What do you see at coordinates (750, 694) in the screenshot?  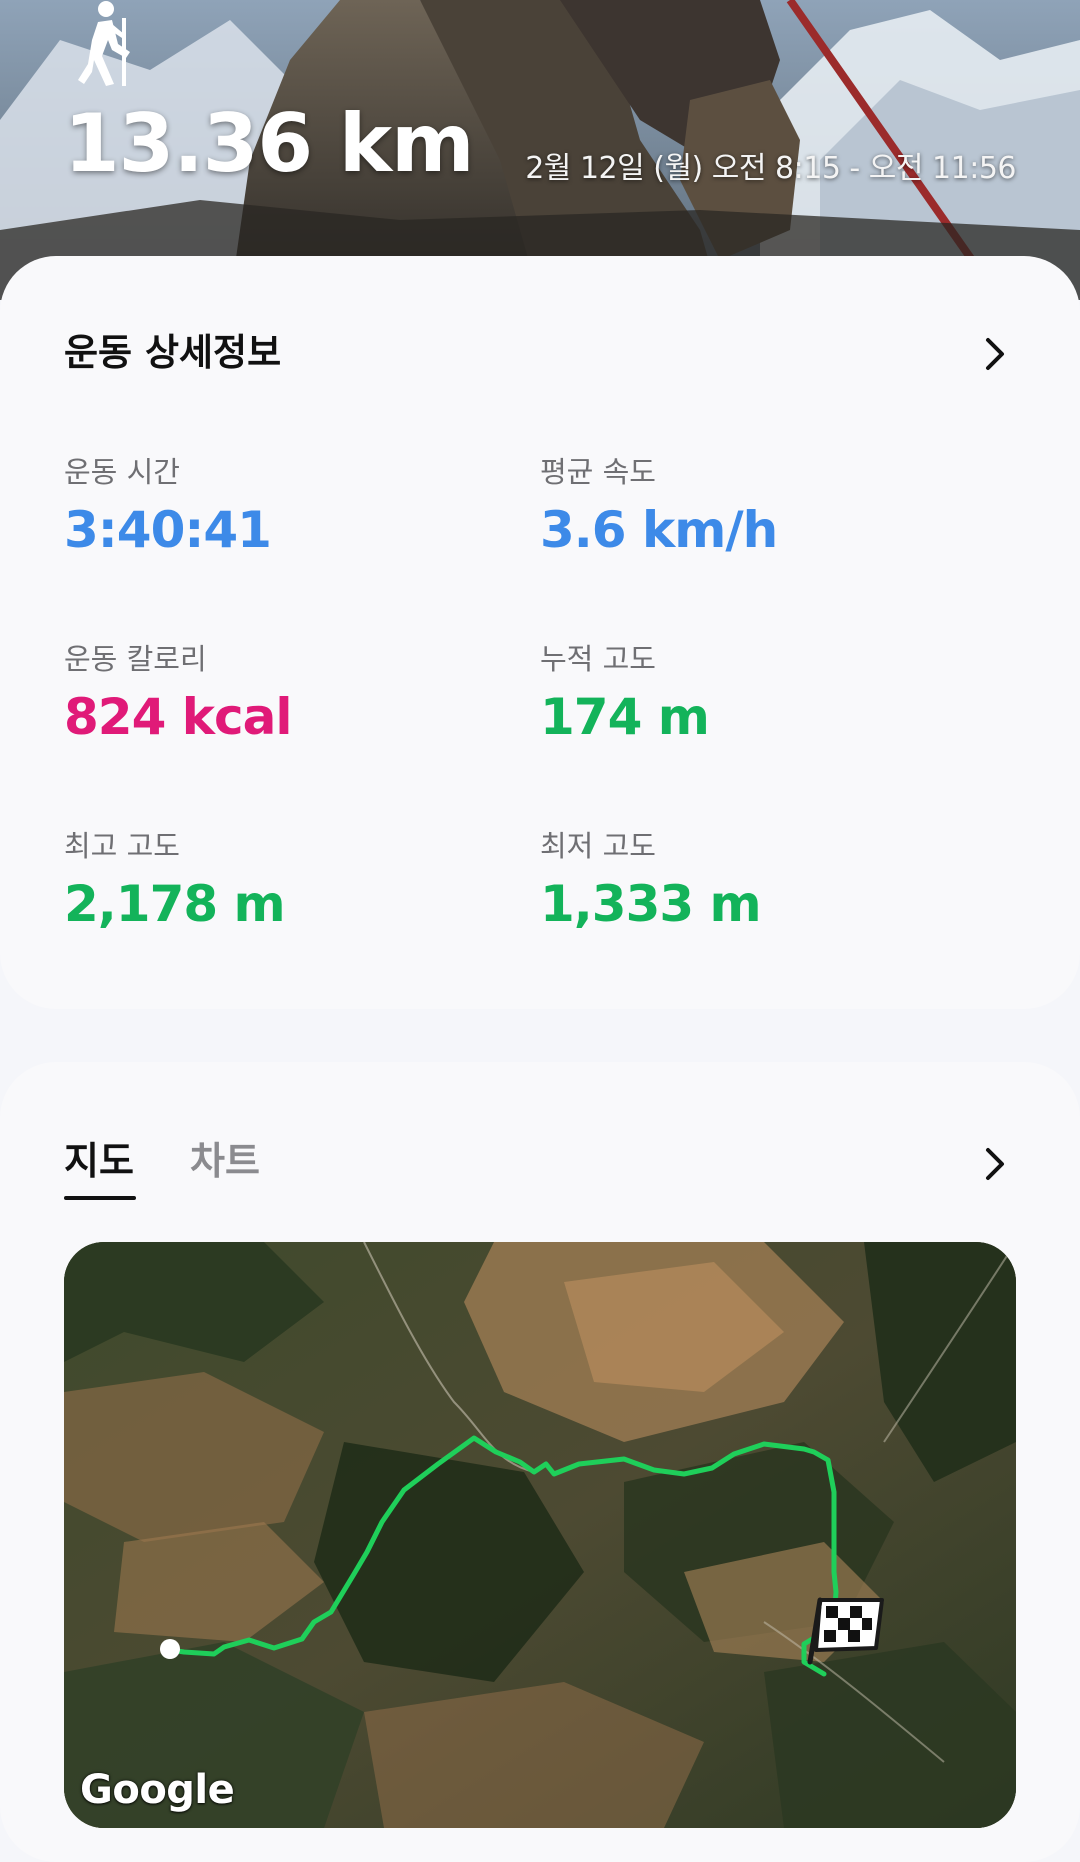 I see `stat-elevation-gain: 누적 고도 174 m` at bounding box center [750, 694].